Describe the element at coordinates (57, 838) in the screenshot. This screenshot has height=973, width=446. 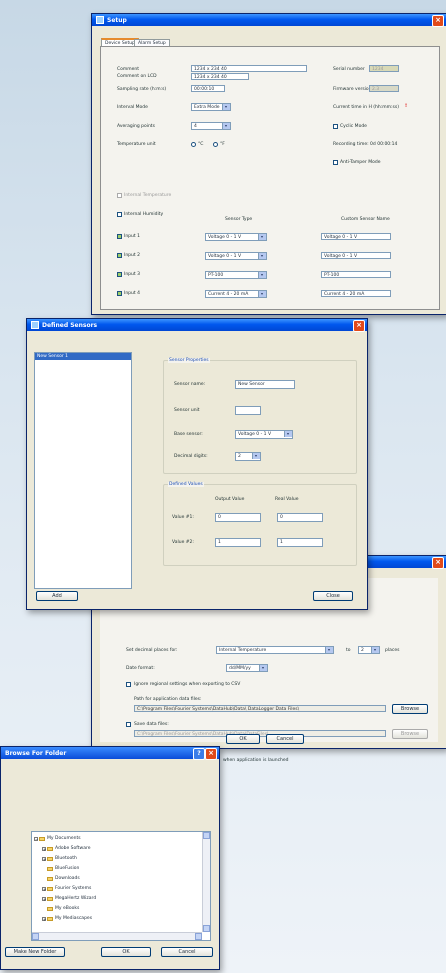
I see `tree-item: − My Documents` at that location.